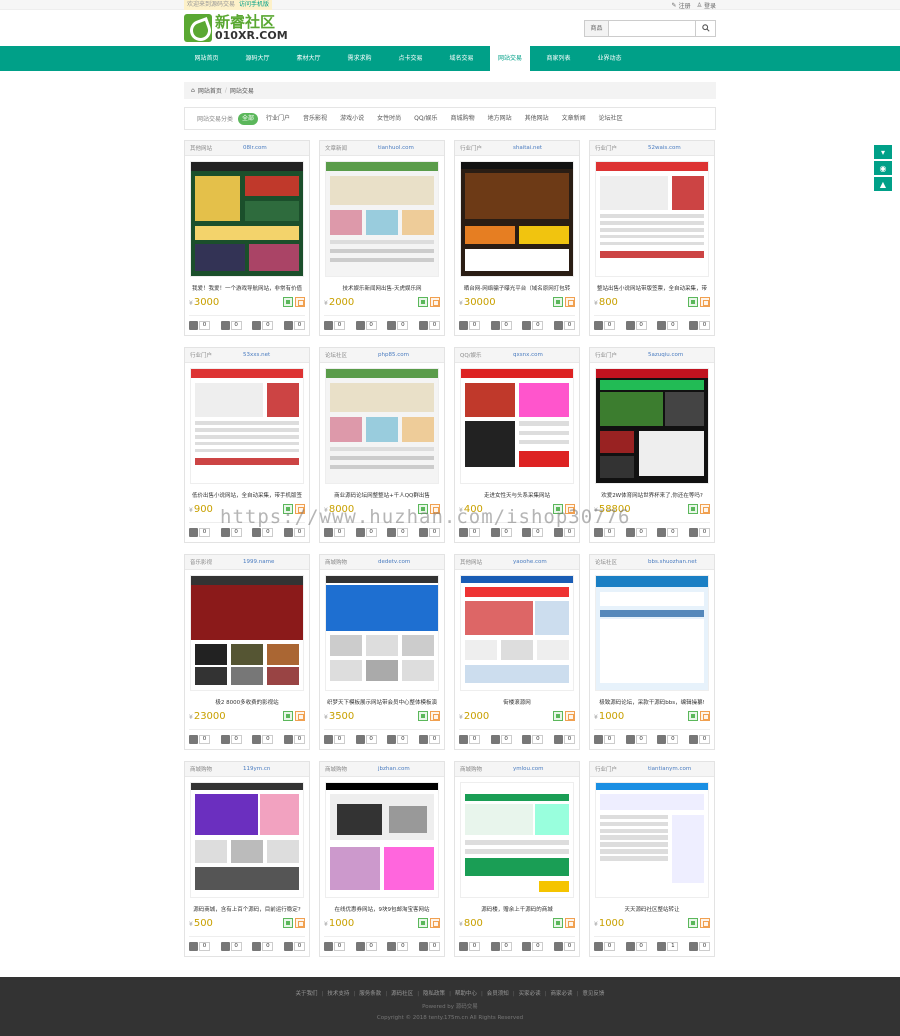 This screenshot has height=1036, width=900. Describe the element at coordinates (254, 4) in the screenshot. I see `mobile-link: 访问手机版` at that location.